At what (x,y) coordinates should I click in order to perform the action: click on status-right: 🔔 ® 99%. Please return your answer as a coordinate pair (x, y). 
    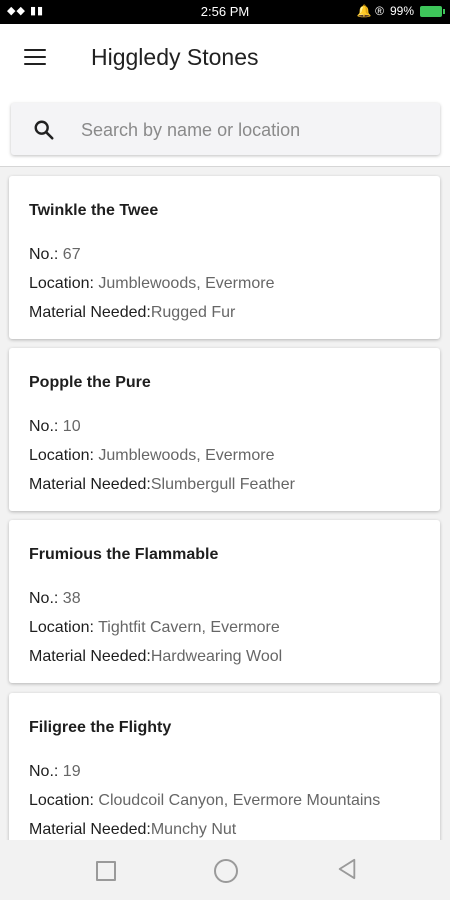
    Looking at the image, I should click on (400, 11).